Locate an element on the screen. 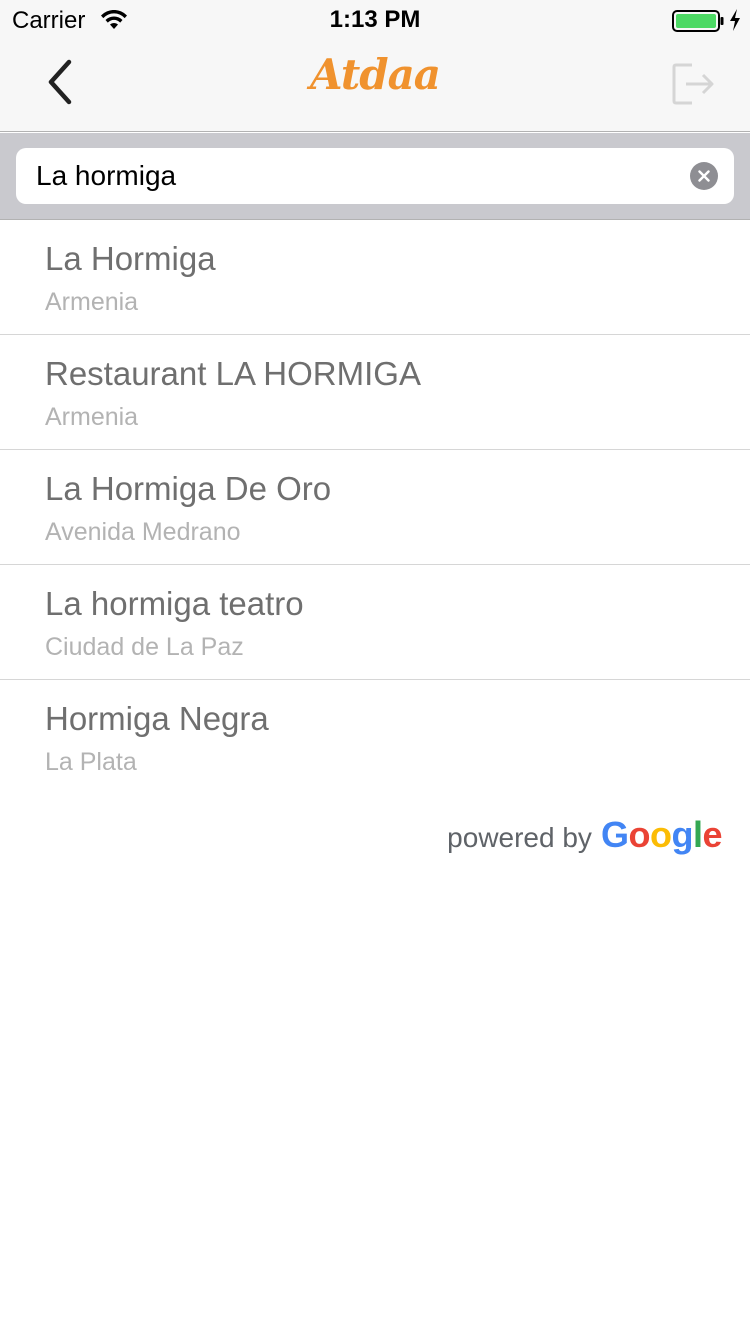 The image size is (750, 1334). google-letter: e is located at coordinates (712, 834).